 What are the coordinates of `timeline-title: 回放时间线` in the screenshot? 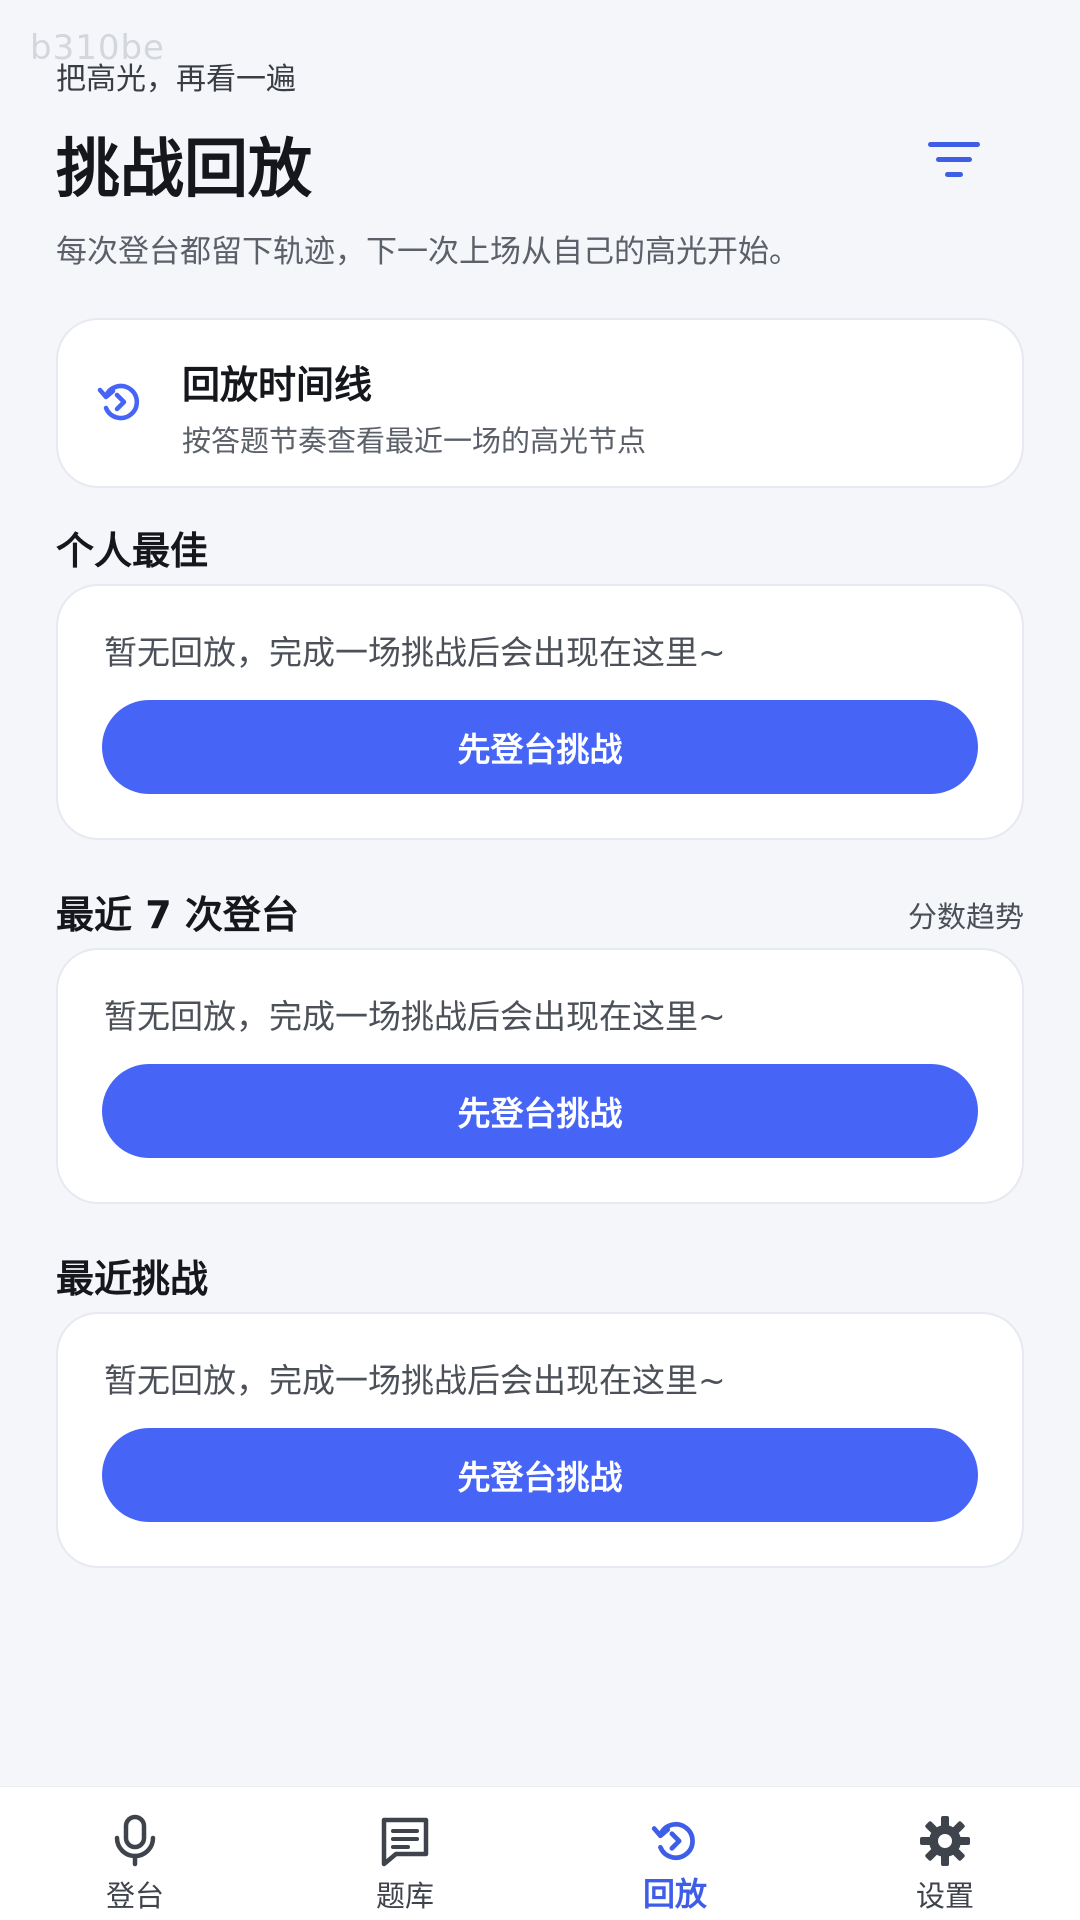 It's located at (277, 385).